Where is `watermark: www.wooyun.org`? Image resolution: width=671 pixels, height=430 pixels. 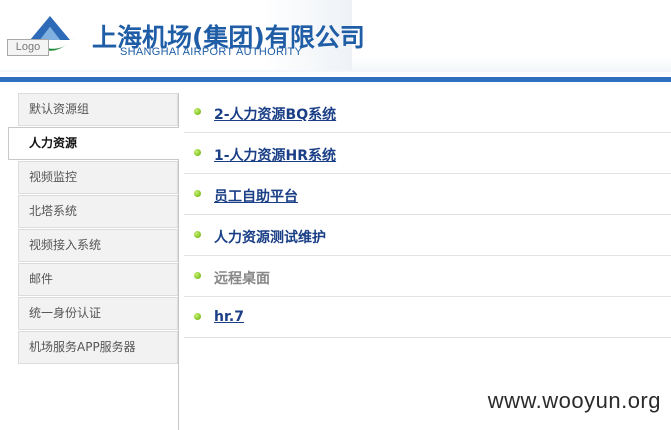 watermark: www.wooyun.org is located at coordinates (574, 400).